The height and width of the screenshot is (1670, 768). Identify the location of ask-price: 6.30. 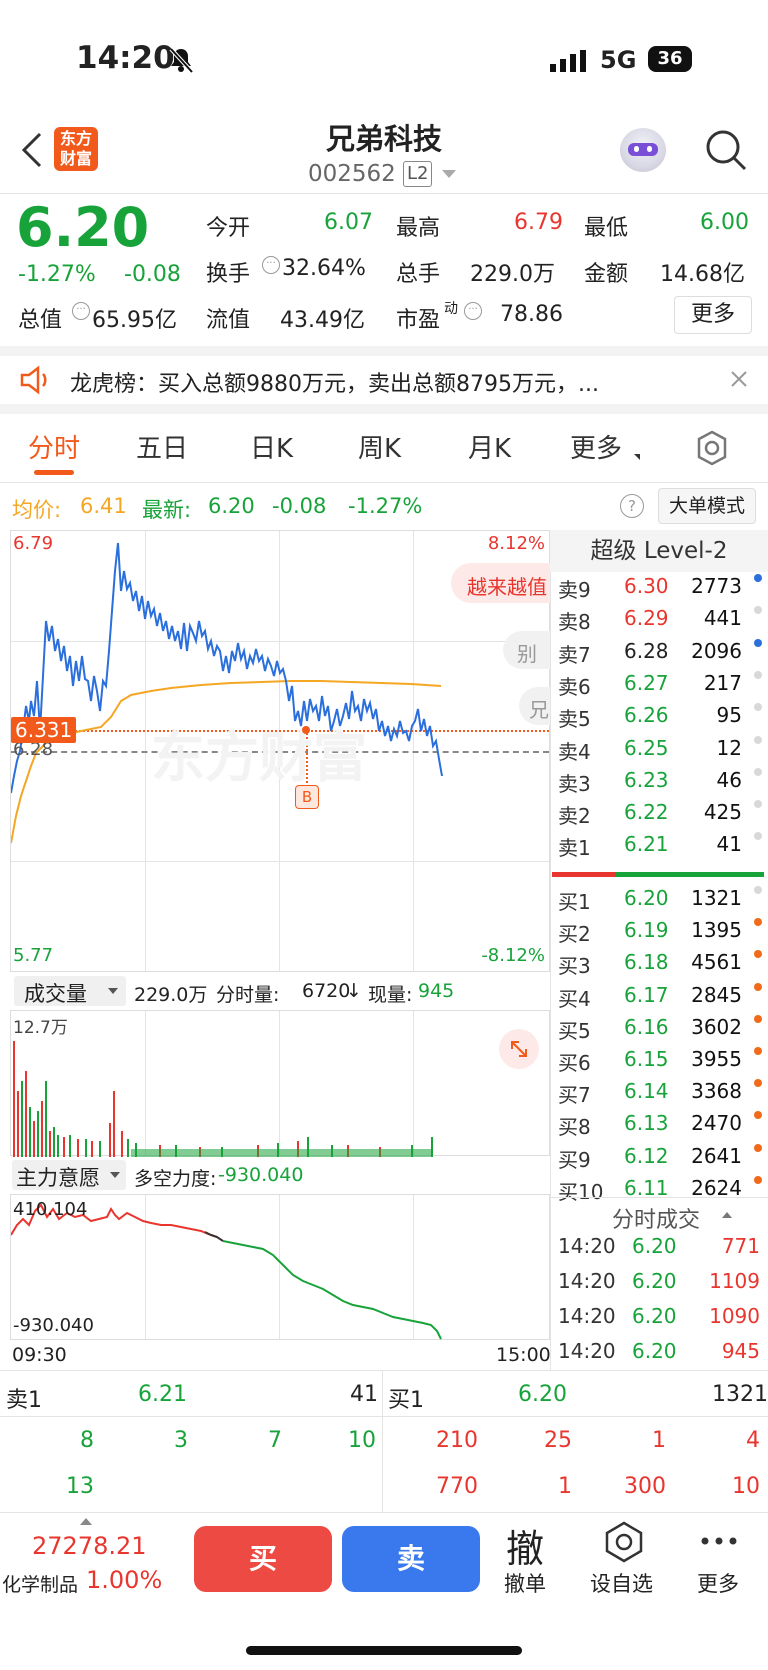
(646, 586).